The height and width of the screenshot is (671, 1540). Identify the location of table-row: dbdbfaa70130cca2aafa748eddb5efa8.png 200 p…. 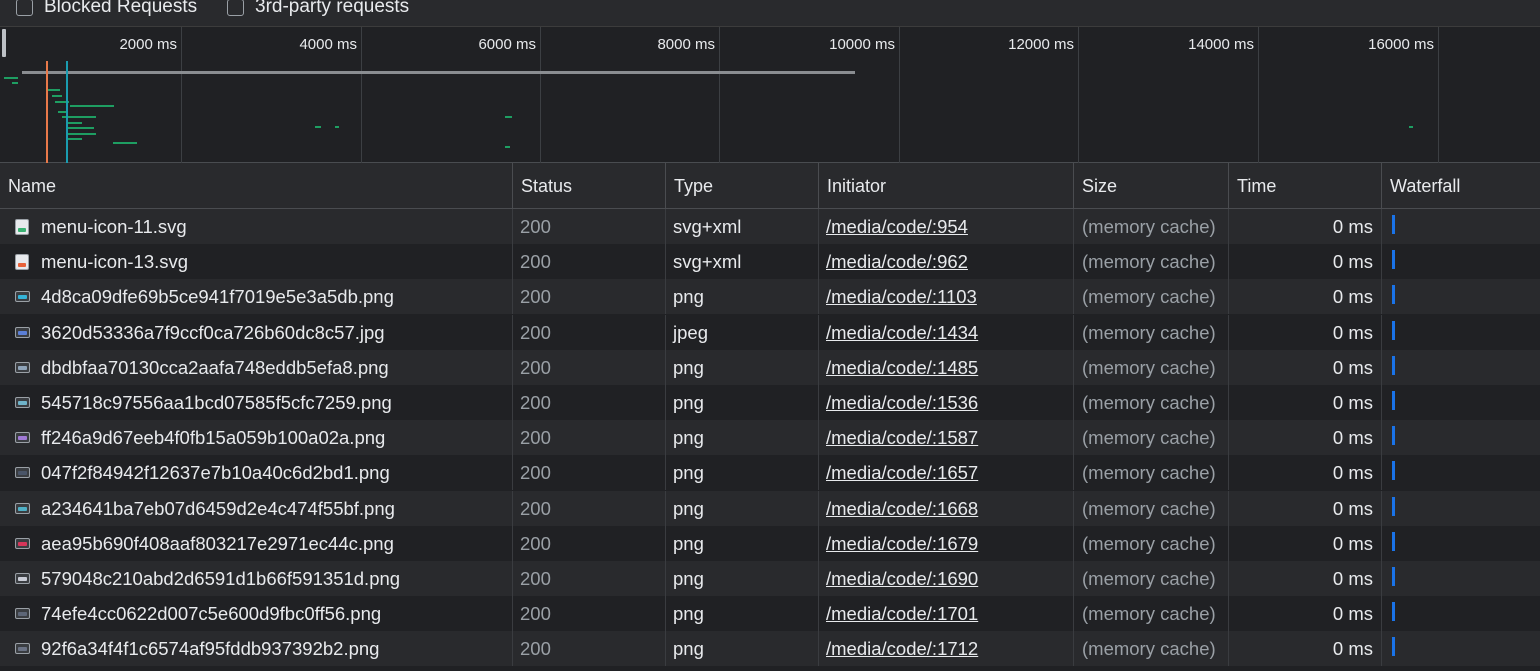
(770, 367).